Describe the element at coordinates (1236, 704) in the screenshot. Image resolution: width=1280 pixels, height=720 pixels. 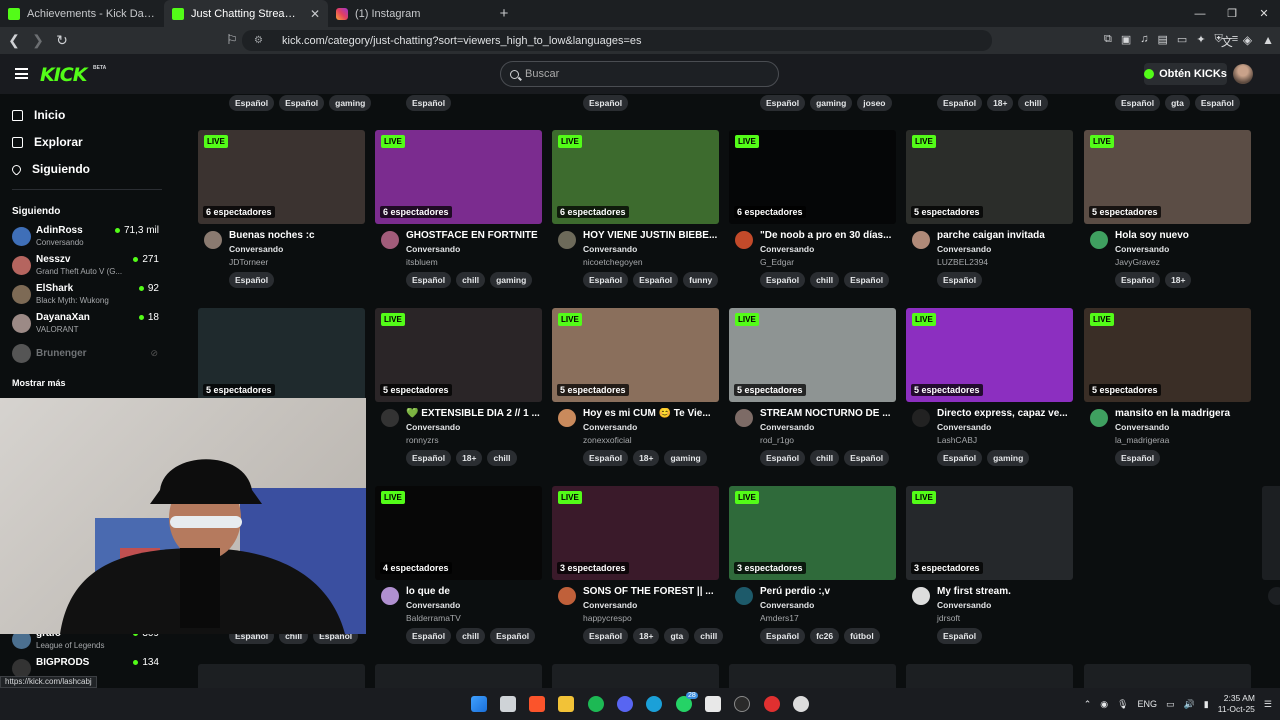
I see `clock: 2:35 AM 11-Oct-25` at that location.